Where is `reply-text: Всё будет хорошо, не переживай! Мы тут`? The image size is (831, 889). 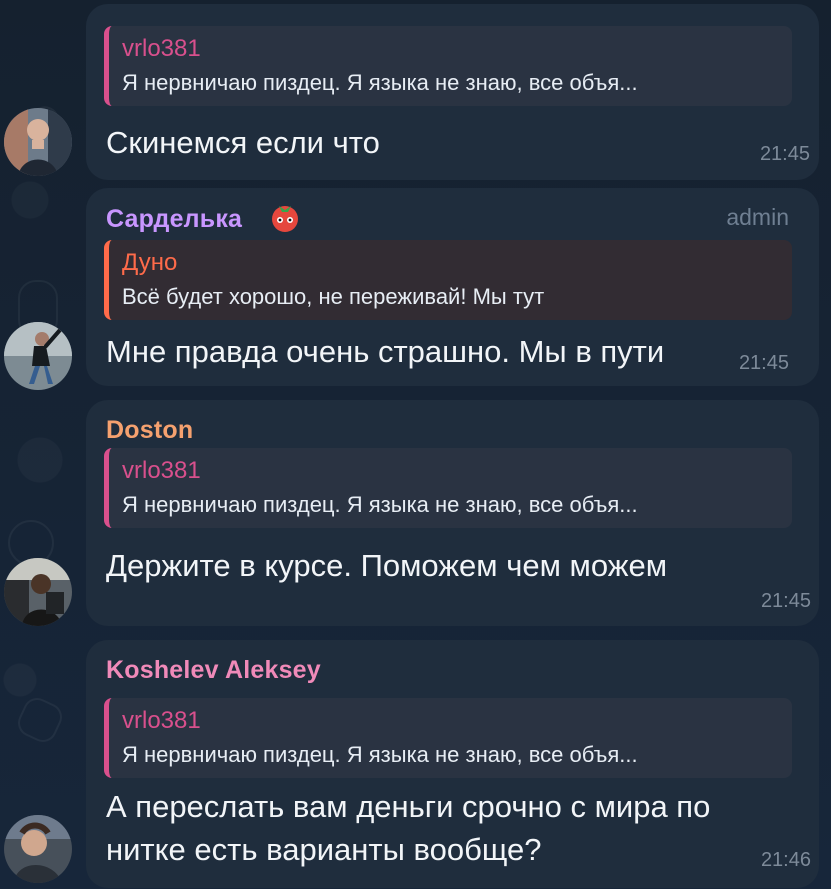
reply-text: Всё будет хорошо, не переживай! Мы тут is located at coordinates (333, 296).